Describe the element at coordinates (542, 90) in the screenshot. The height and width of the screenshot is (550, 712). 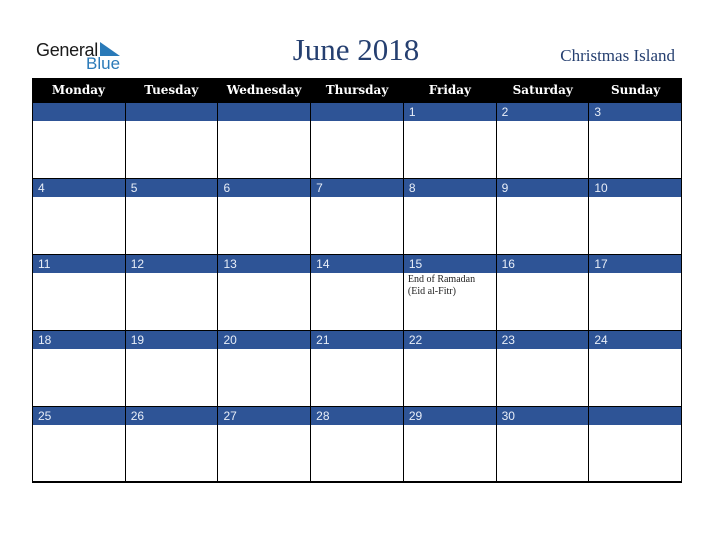
I see `weekday-saturday: Saturday` at that location.